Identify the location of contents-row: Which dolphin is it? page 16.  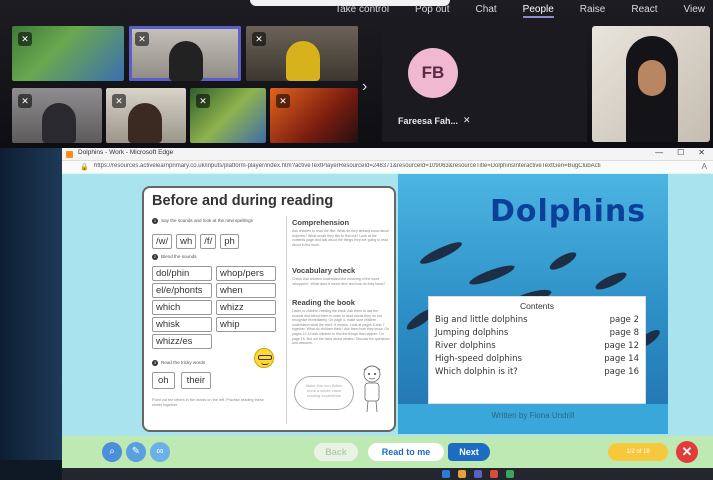
(537, 372).